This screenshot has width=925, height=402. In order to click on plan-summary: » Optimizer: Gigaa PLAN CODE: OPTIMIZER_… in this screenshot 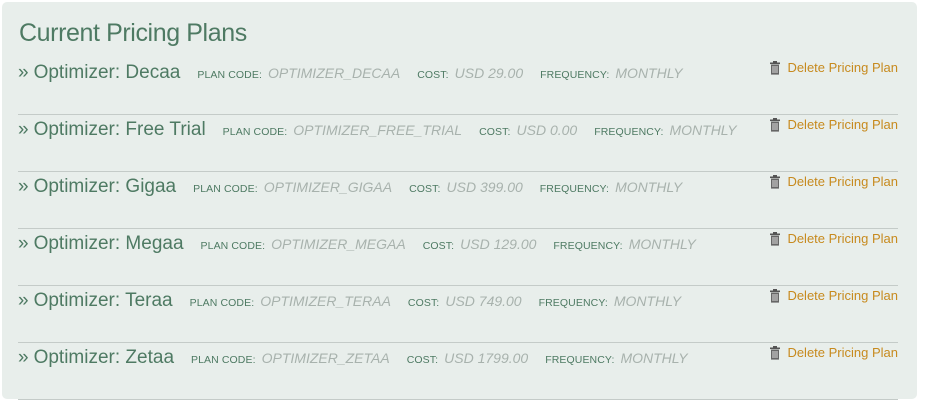, I will do `click(350, 187)`.